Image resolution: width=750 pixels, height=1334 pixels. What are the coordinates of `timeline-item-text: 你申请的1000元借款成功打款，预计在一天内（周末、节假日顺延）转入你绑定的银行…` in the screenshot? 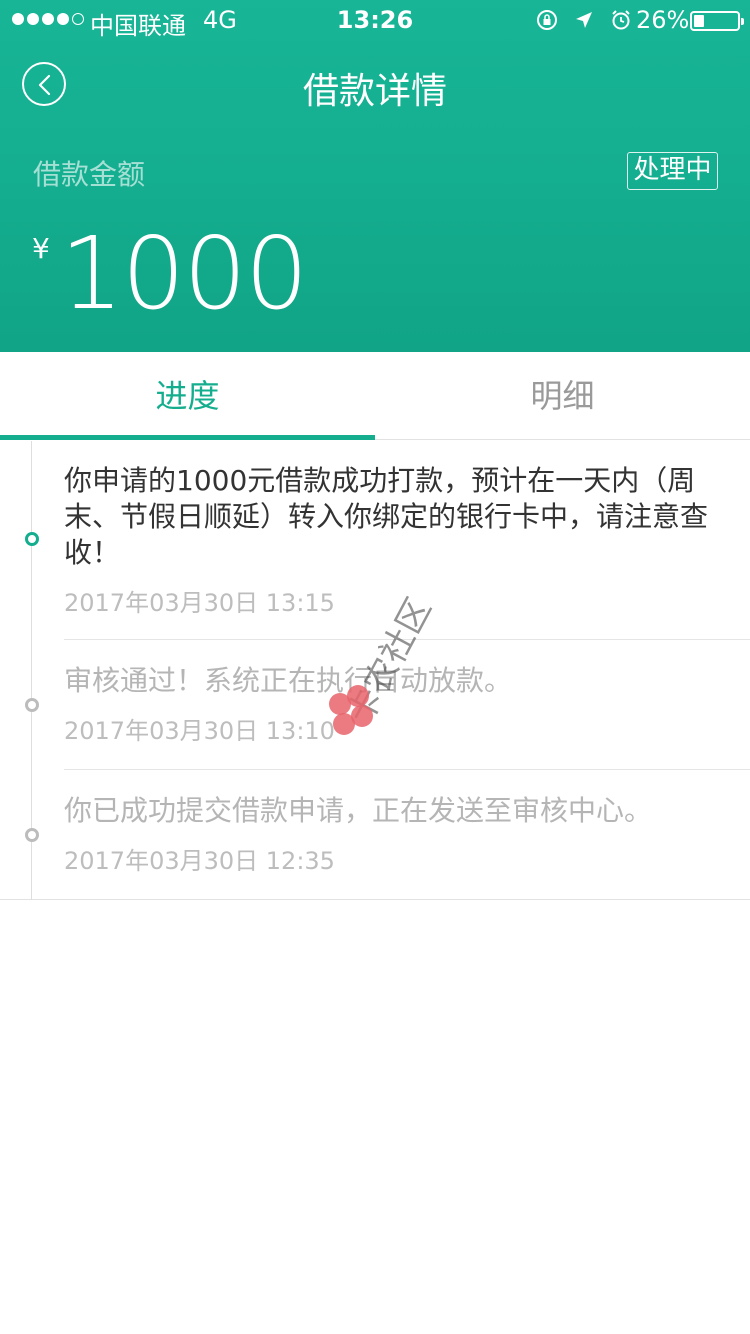 It's located at (386, 516).